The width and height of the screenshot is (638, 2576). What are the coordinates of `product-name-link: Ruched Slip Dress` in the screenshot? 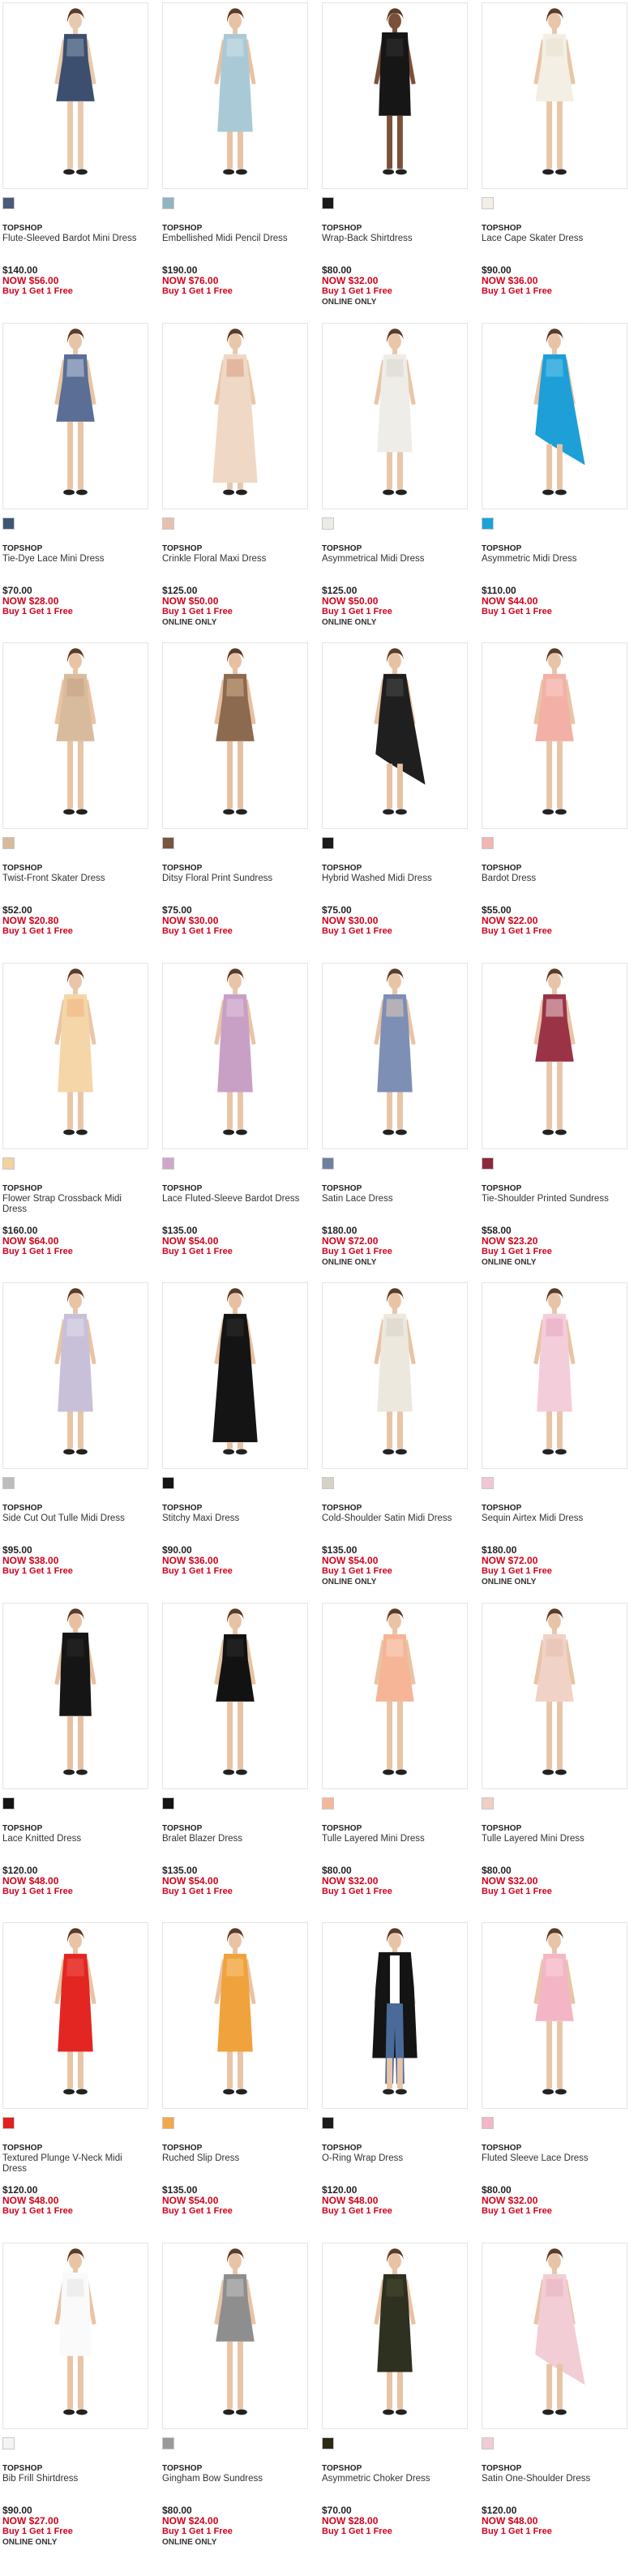 It's located at (235, 2158).